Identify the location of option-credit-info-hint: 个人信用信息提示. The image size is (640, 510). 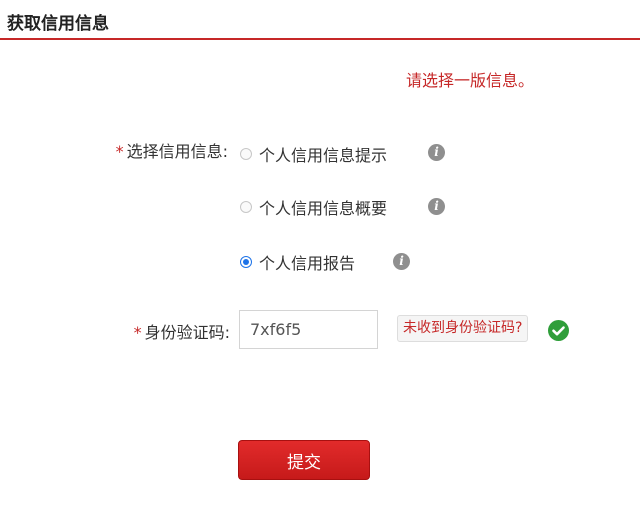
(313, 154).